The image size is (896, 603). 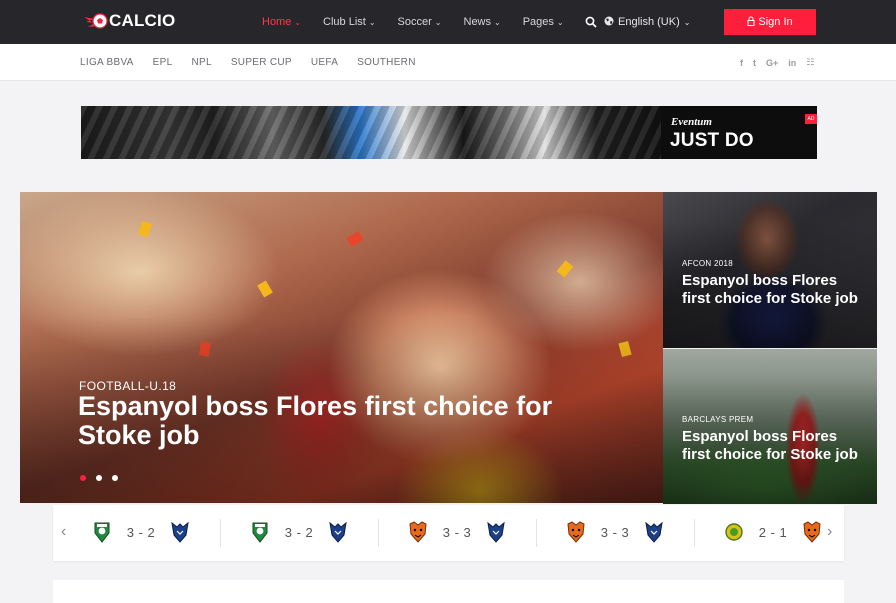 I want to click on ad-label-badge: AD, so click(x=811, y=119).